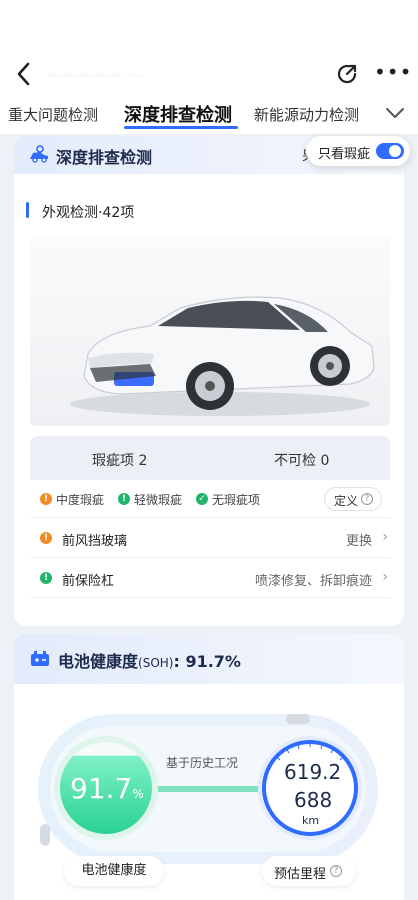 Image resolution: width=418 pixels, height=900 pixels. I want to click on card-header: 电池健康度(SOH): 91.7%, so click(209, 659).